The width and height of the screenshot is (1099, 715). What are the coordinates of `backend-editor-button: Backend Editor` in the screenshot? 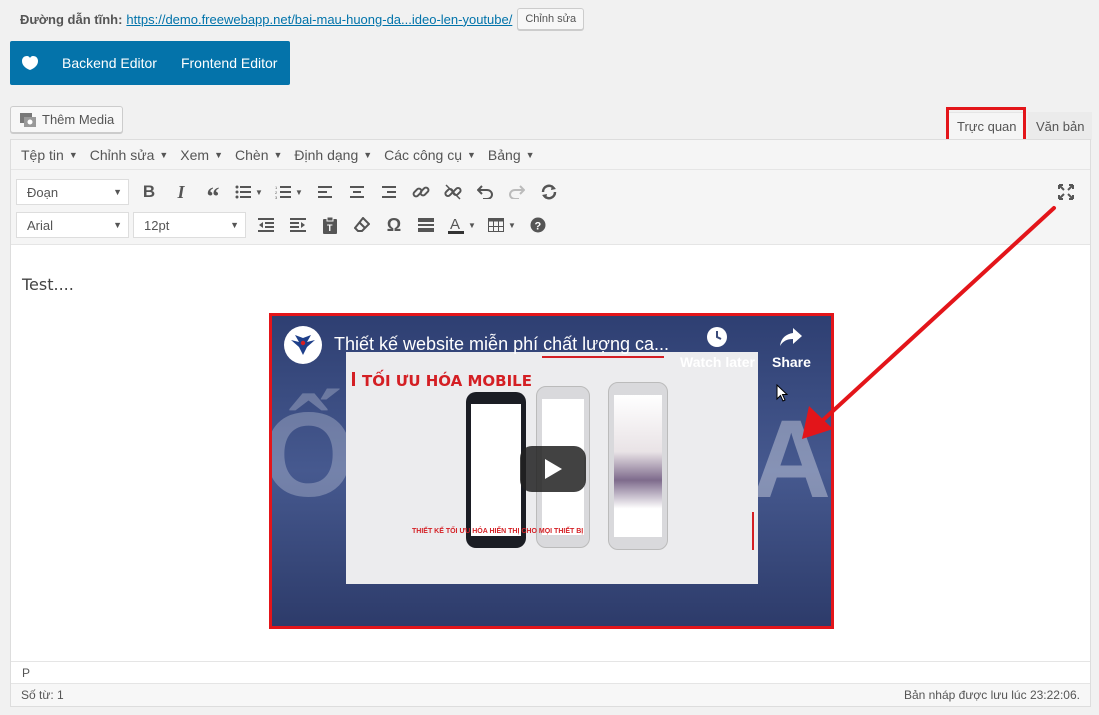 It's located at (109, 63).